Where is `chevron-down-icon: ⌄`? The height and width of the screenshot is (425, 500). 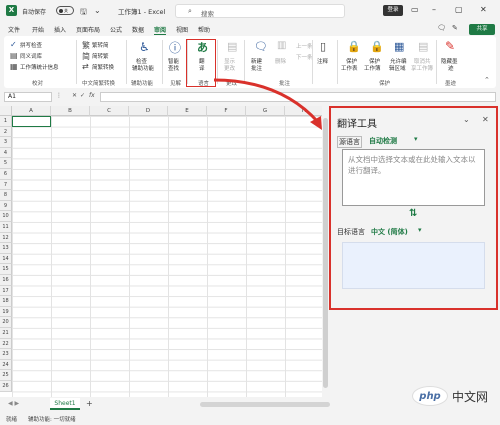
chevron-down-icon: ⌄ is located at coordinates (466, 119).